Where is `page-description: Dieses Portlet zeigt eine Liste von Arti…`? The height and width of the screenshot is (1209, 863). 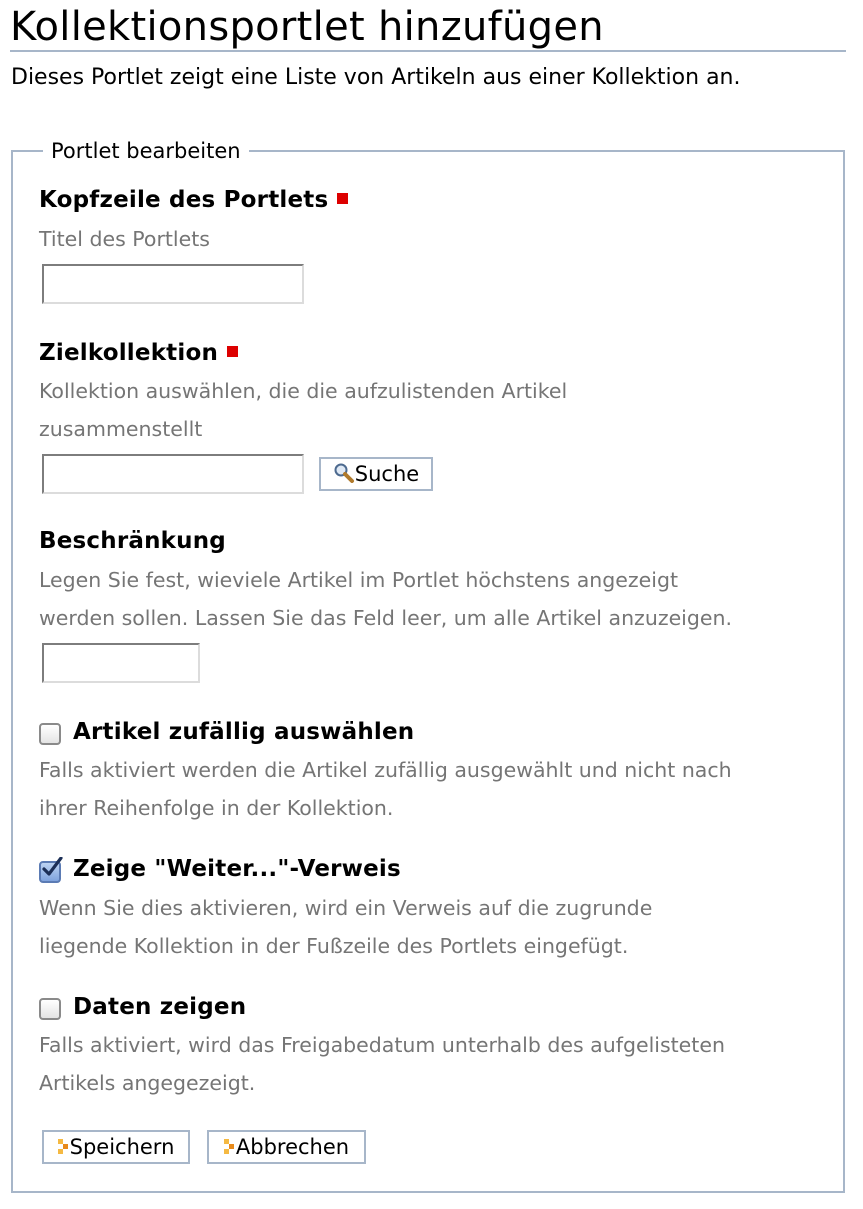 page-description: Dieses Portlet zeigt eine Liste von Arti… is located at coordinates (376, 77).